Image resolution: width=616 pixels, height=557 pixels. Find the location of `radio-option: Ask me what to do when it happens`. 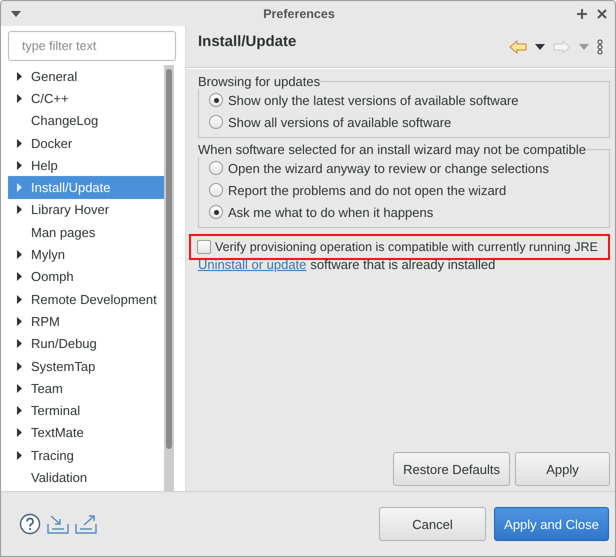

radio-option: Ask me what to do when it happens is located at coordinates (404, 212).